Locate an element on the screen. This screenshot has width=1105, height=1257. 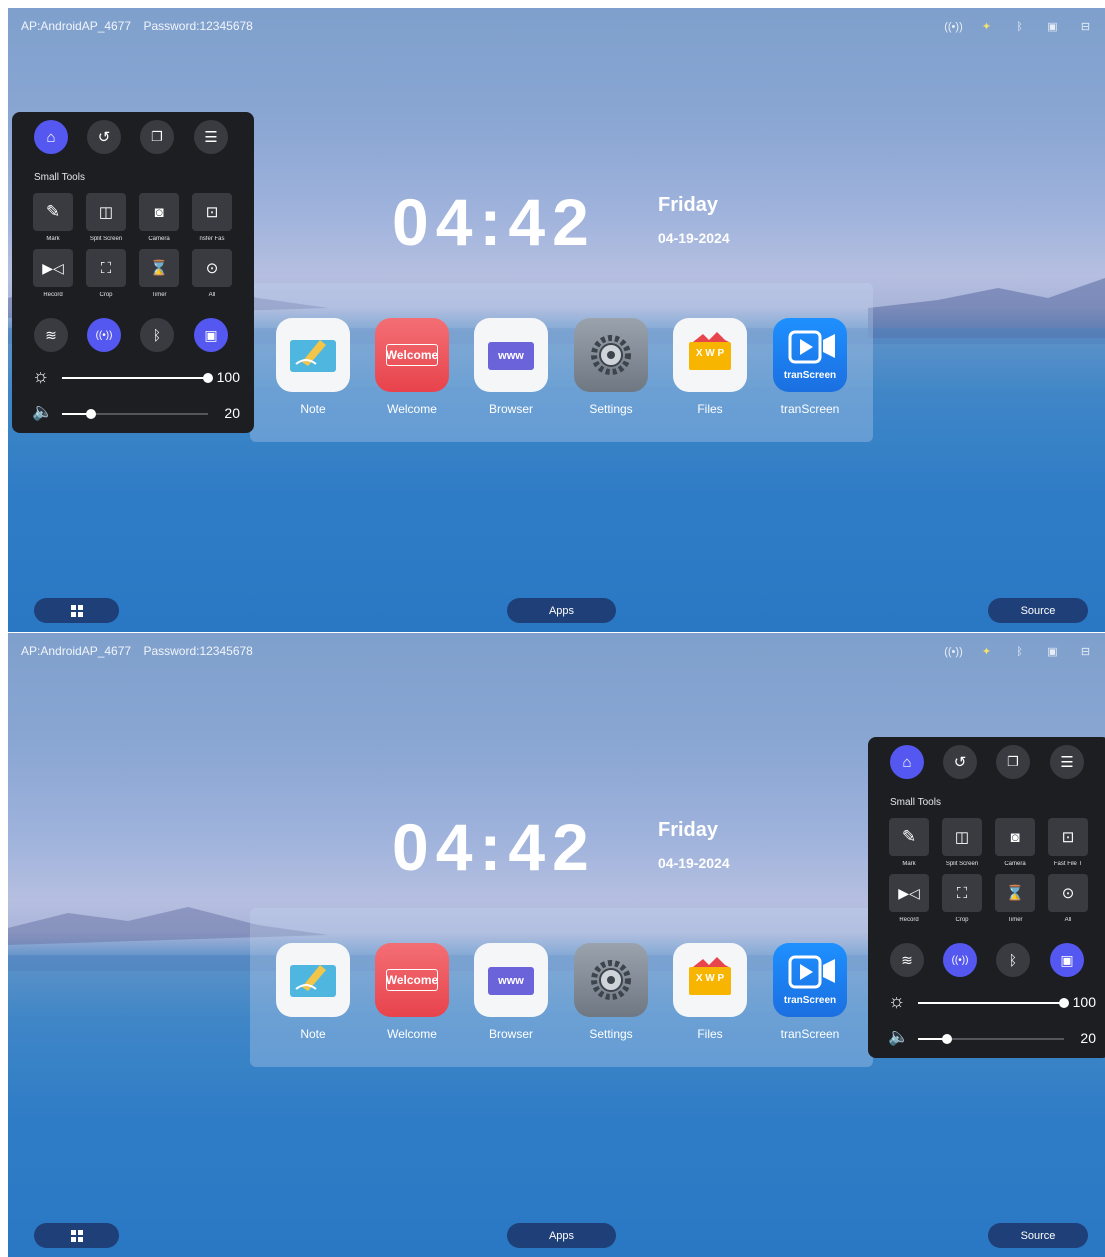
recent-apps-icon: ❐ is located at coordinates (157, 136).